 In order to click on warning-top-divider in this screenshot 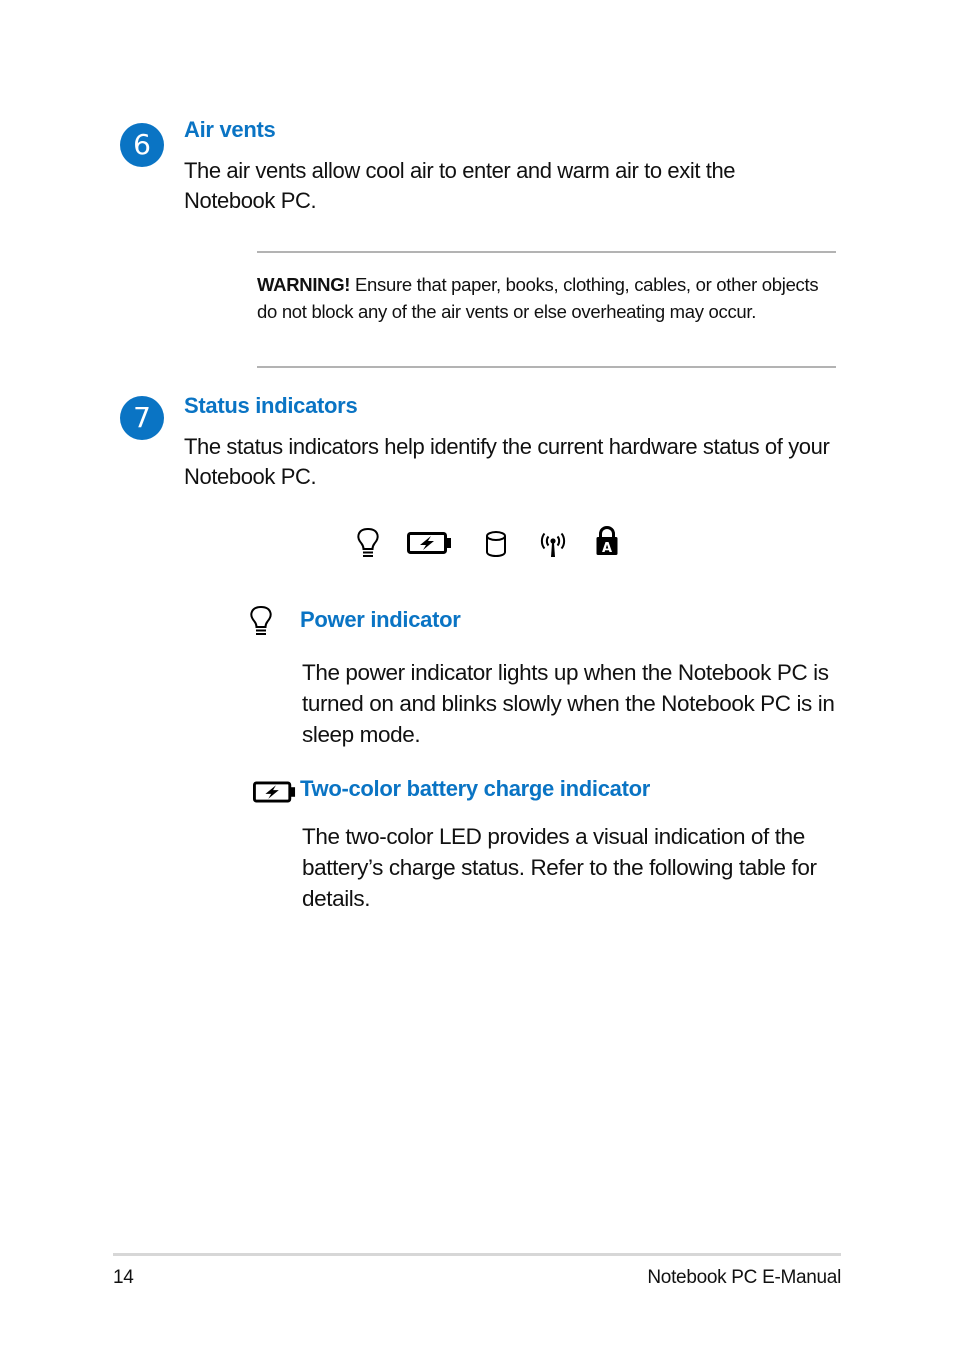, I will do `click(546, 252)`.